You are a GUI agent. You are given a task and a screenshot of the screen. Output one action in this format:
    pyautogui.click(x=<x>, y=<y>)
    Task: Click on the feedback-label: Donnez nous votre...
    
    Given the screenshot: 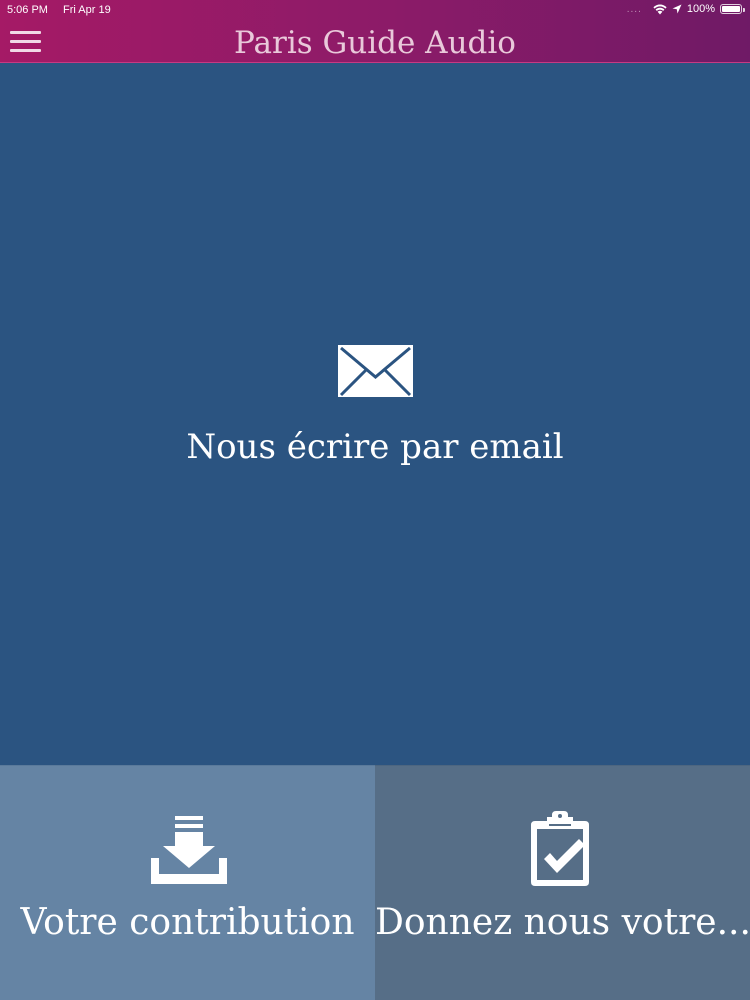 What is the action you would take?
    pyautogui.click(x=562, y=922)
    